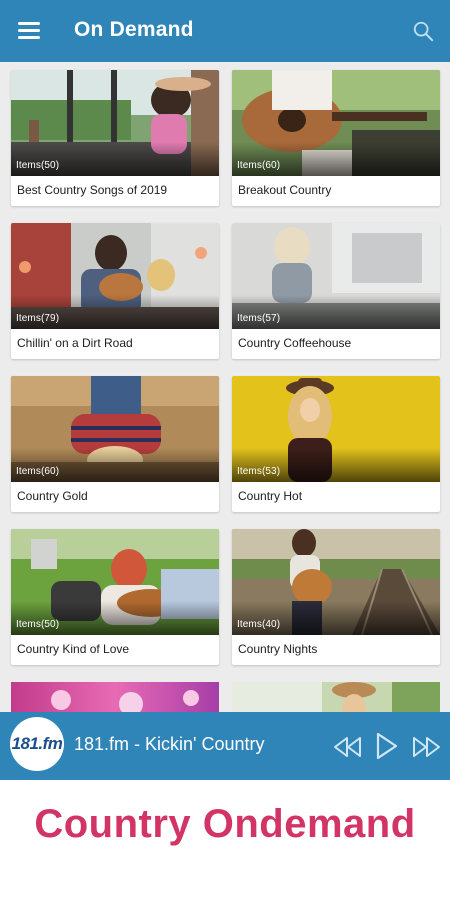  What do you see at coordinates (278, 649) in the screenshot?
I see `playlist-title: Country Nights` at bounding box center [278, 649].